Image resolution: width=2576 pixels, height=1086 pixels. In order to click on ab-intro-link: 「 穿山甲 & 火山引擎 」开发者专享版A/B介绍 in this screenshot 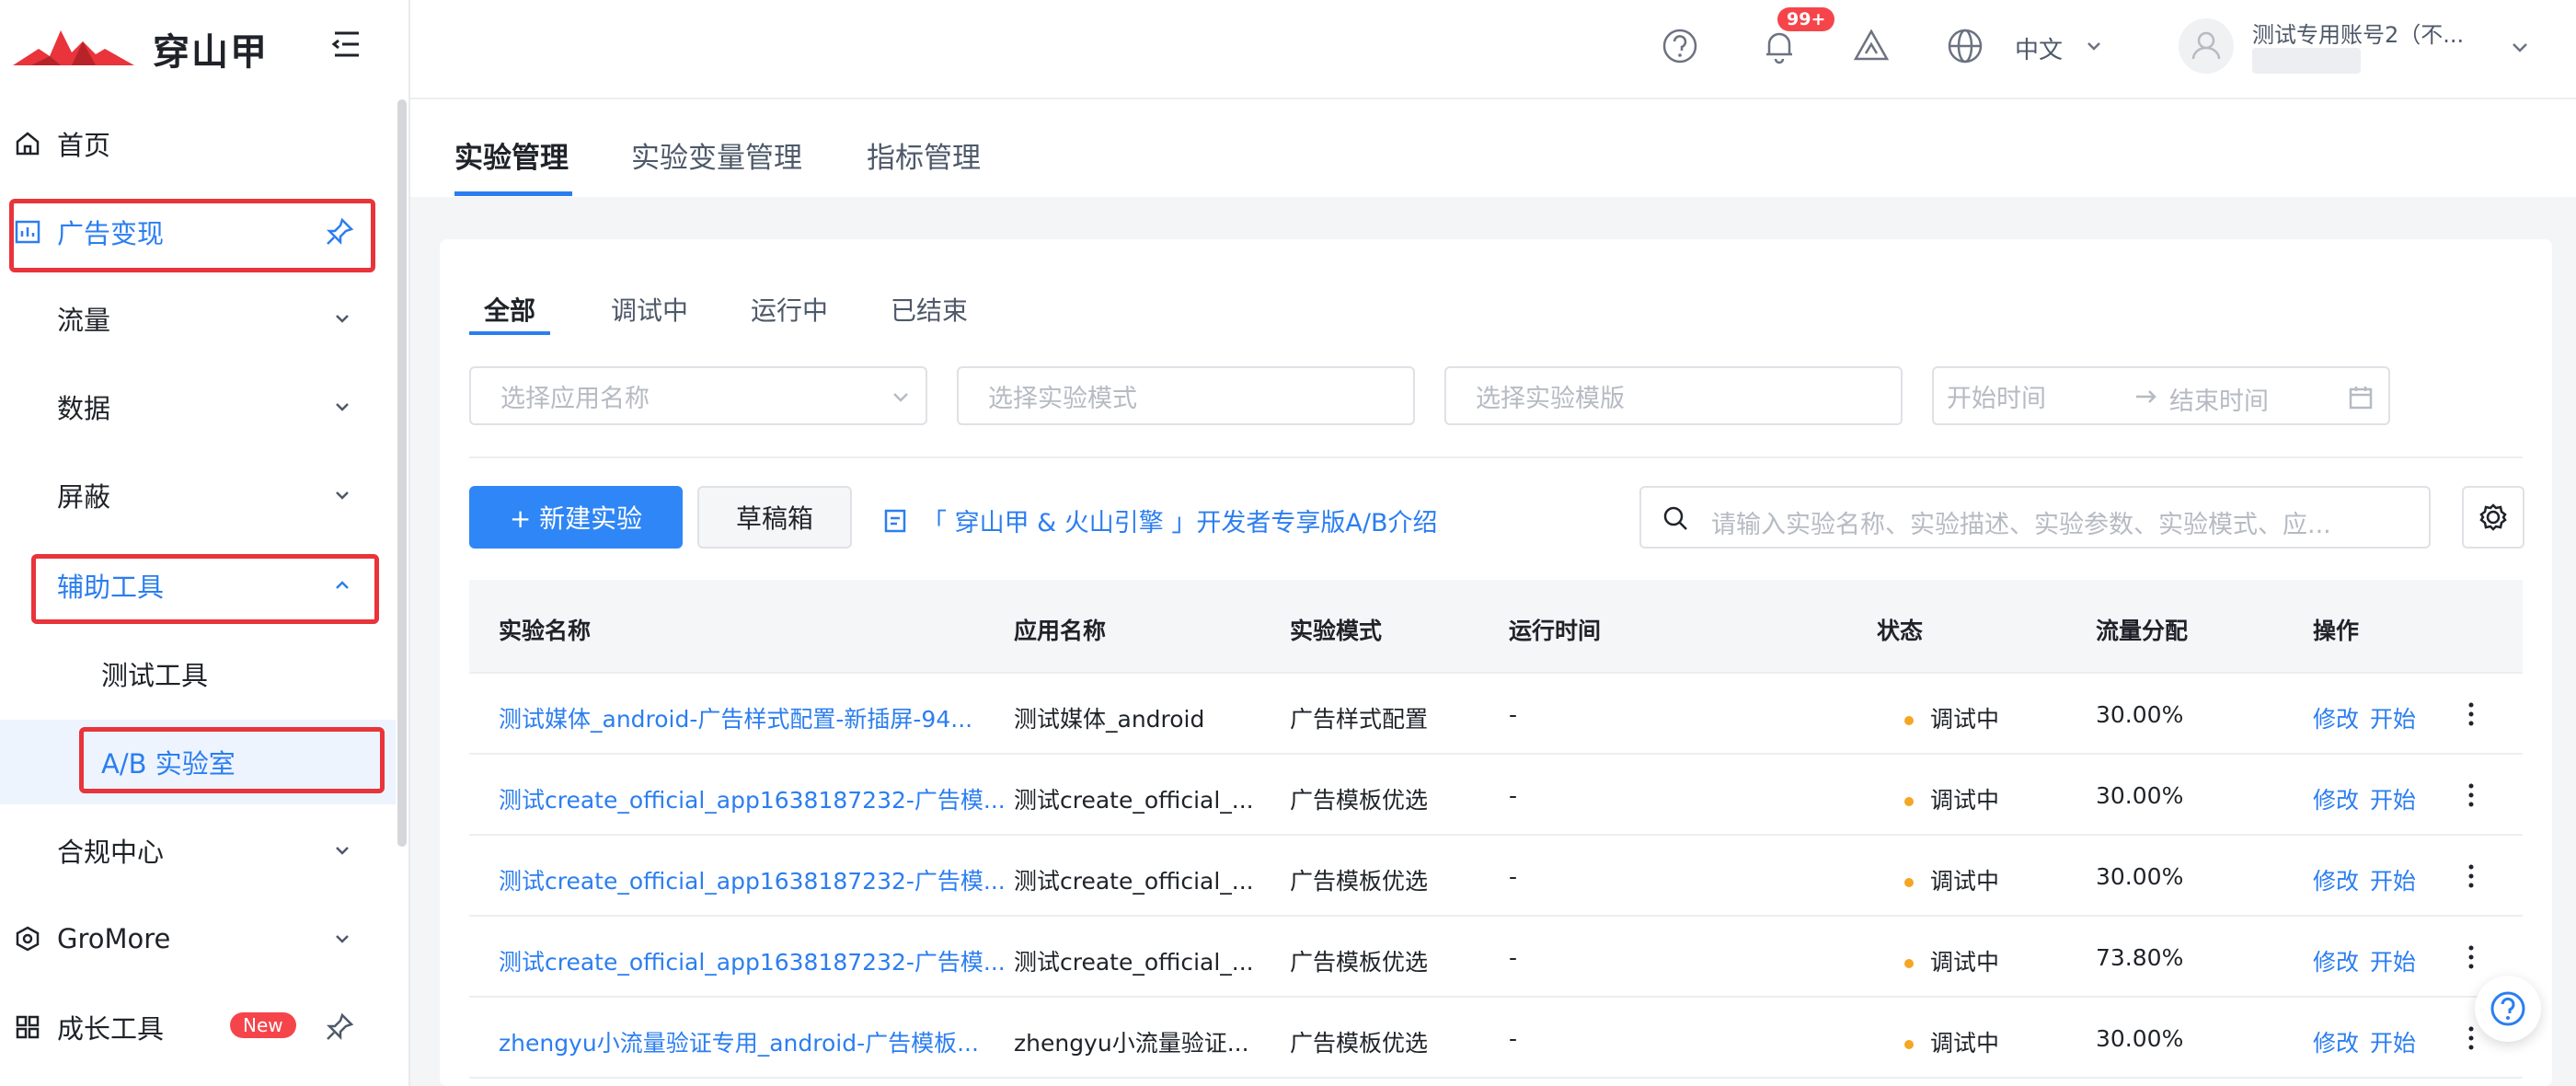, I will do `click(1159, 520)`.